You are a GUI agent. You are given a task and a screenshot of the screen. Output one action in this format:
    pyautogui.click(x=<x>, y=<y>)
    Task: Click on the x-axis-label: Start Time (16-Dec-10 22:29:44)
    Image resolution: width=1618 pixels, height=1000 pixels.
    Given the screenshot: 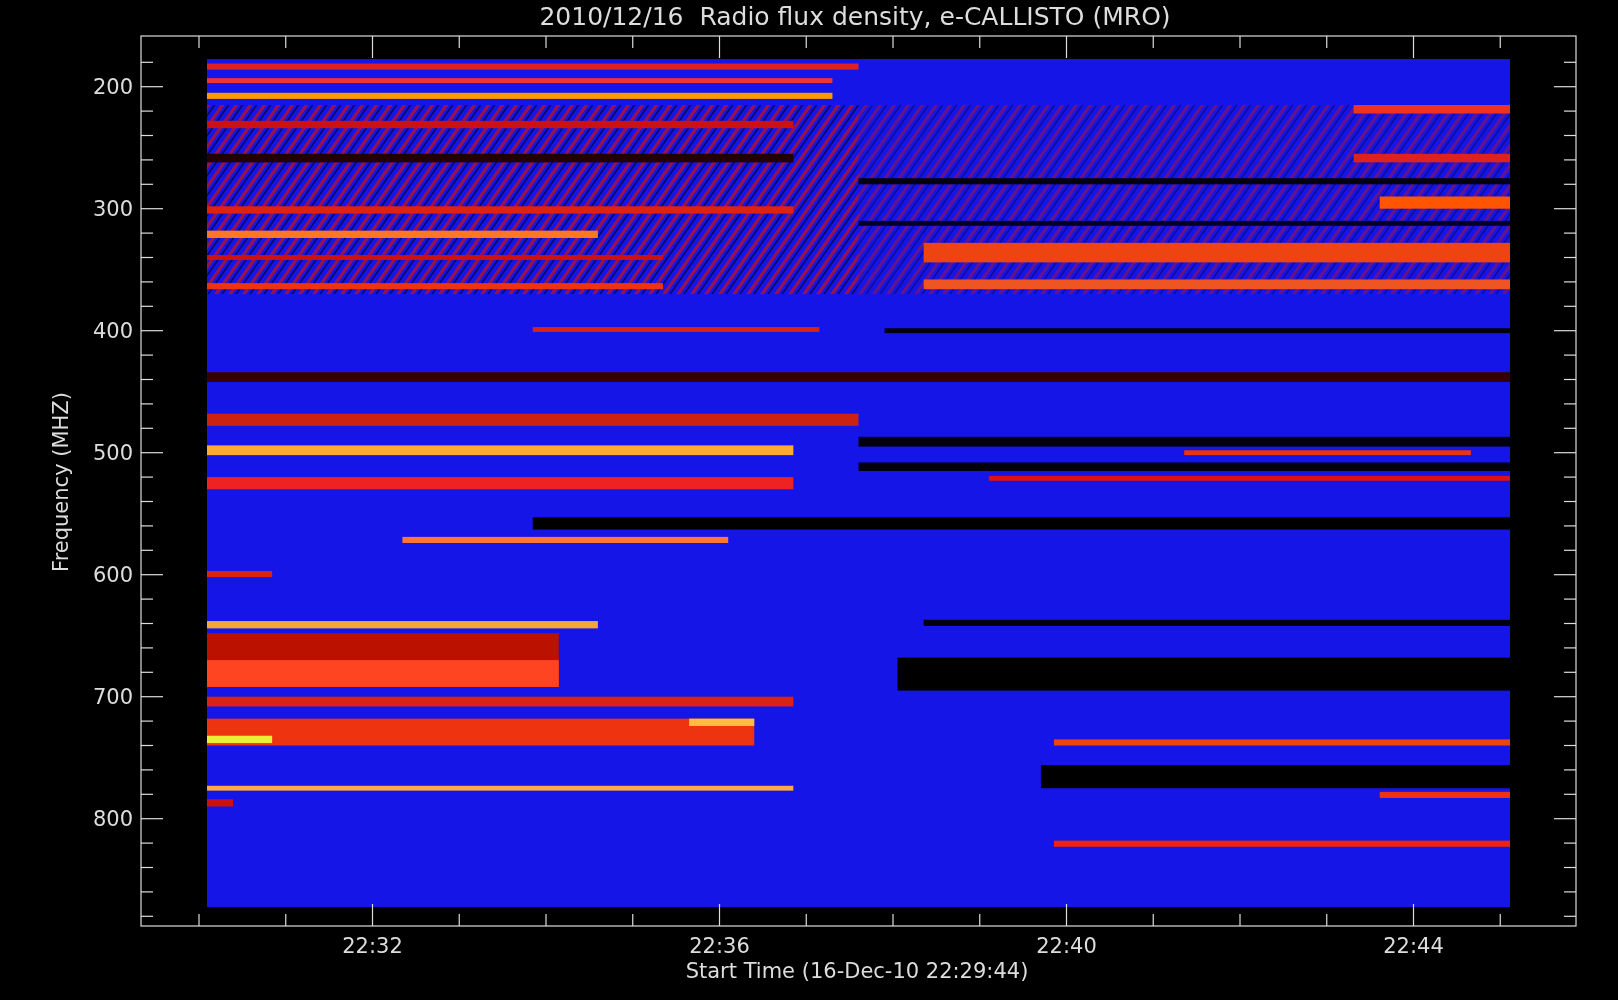 What is the action you would take?
    pyautogui.click(x=857, y=971)
    